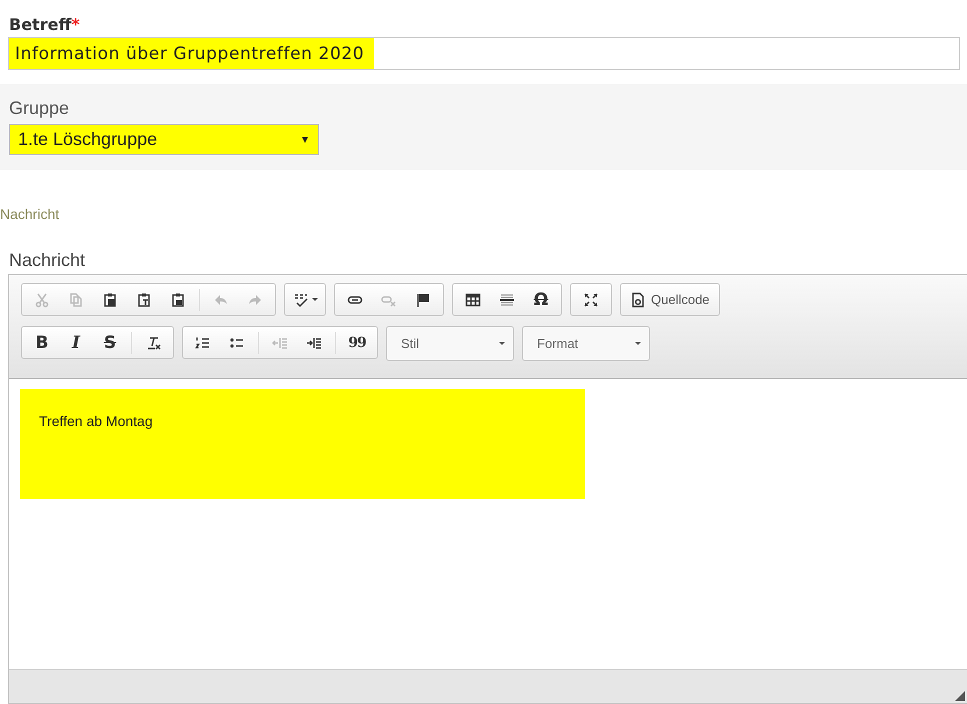  I want to click on resize-handle, so click(960, 696).